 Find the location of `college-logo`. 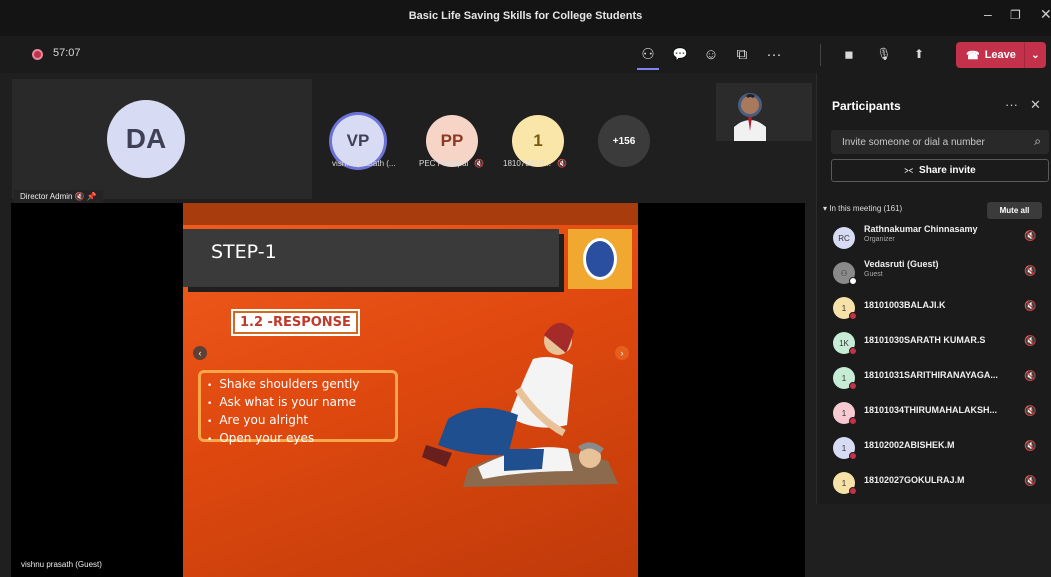

college-logo is located at coordinates (600, 259).